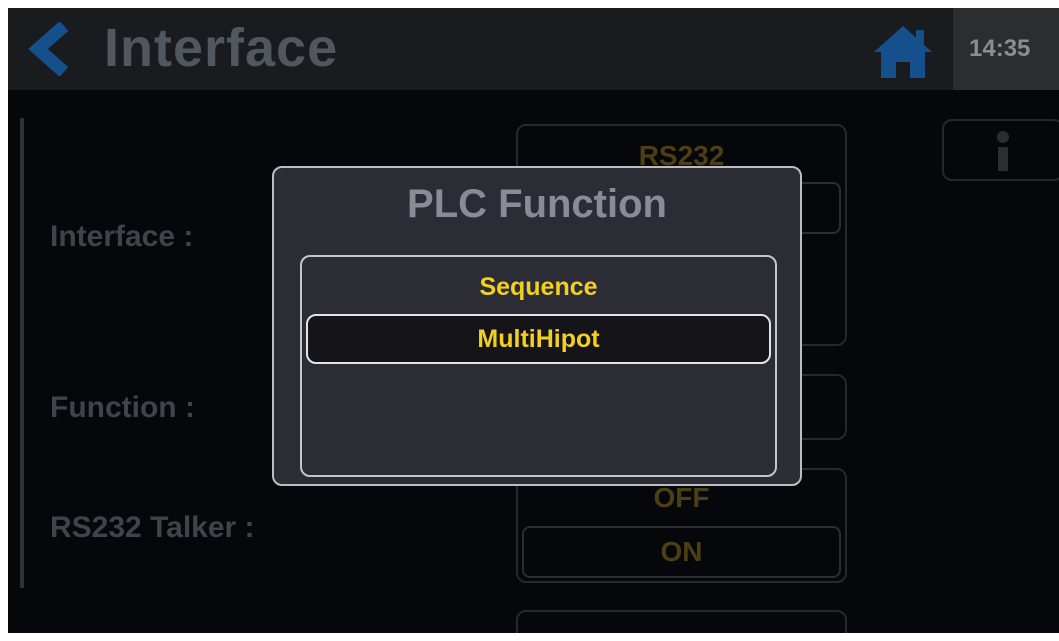  What do you see at coordinates (538, 339) in the screenshot?
I see `option-multihipot: MultiHipot` at bounding box center [538, 339].